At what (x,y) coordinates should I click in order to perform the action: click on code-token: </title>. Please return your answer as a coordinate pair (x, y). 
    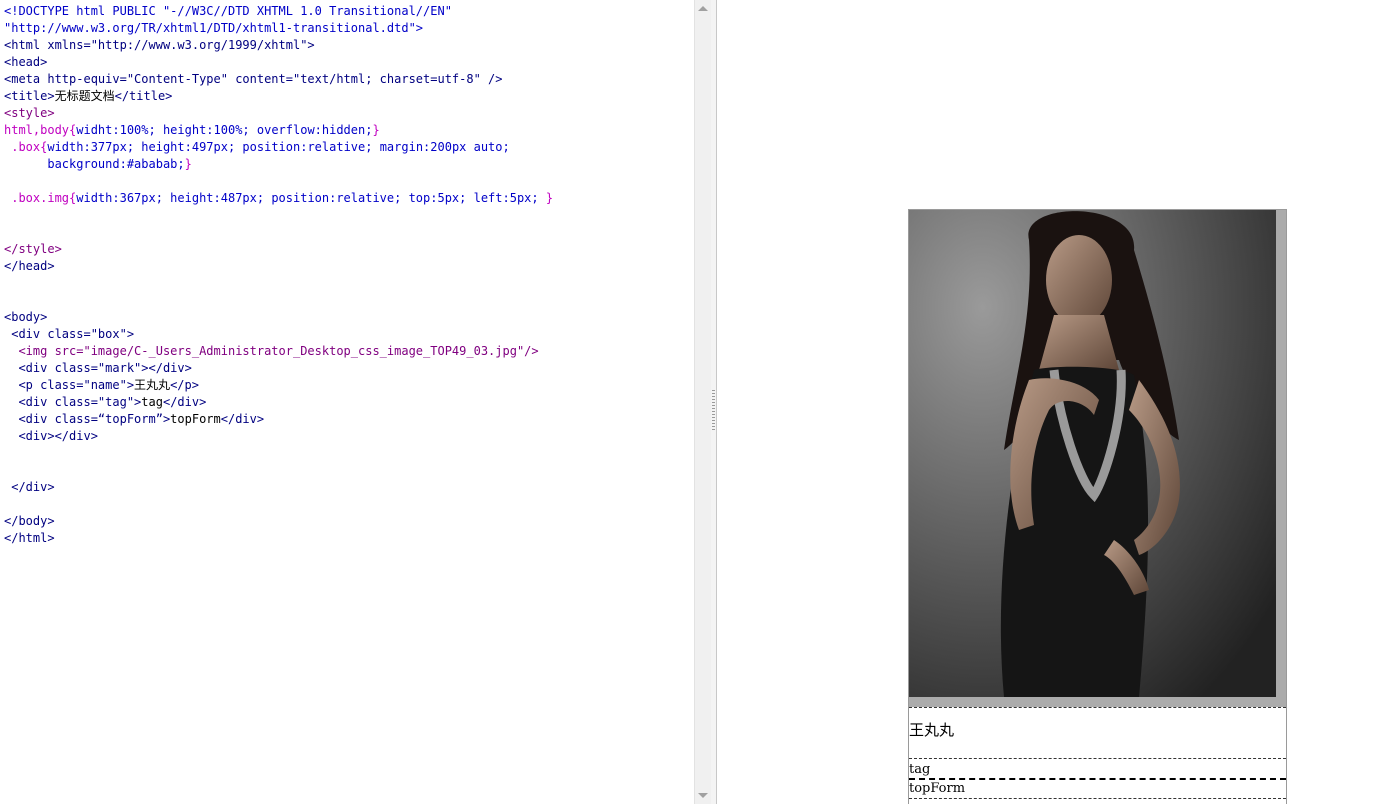
    Looking at the image, I should click on (143, 96).